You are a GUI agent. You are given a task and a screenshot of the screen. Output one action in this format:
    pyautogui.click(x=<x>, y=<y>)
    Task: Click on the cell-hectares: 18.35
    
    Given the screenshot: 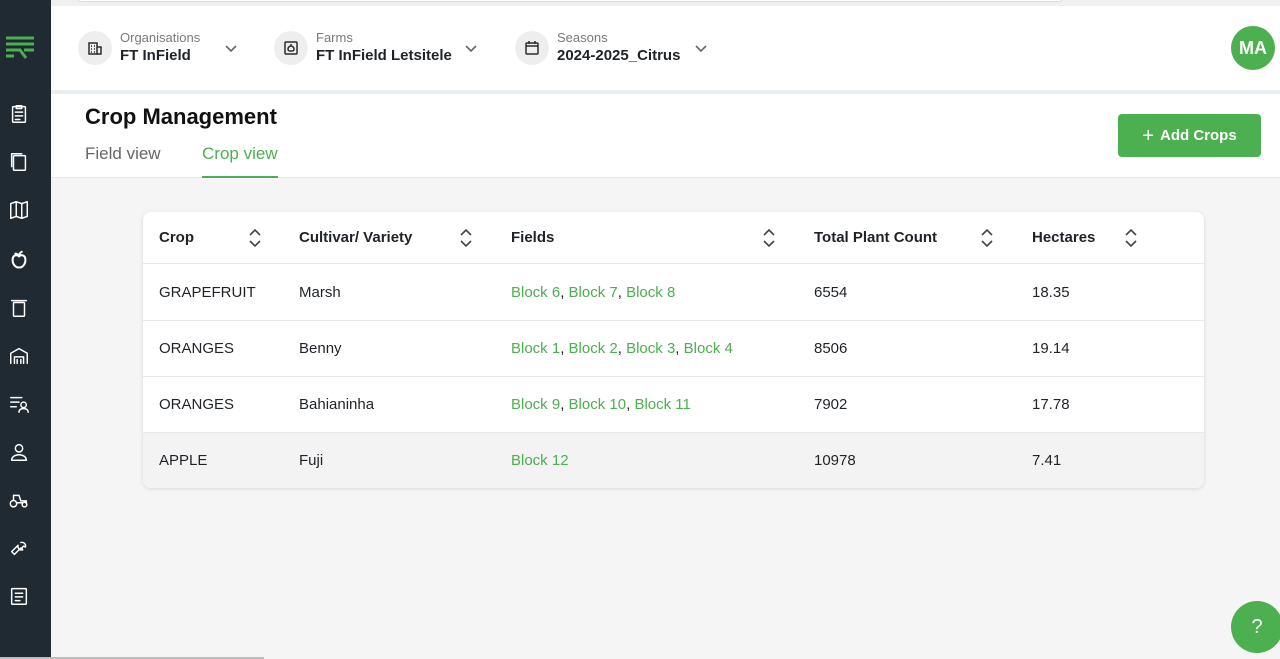 What is the action you would take?
    pyautogui.click(x=1051, y=292)
    